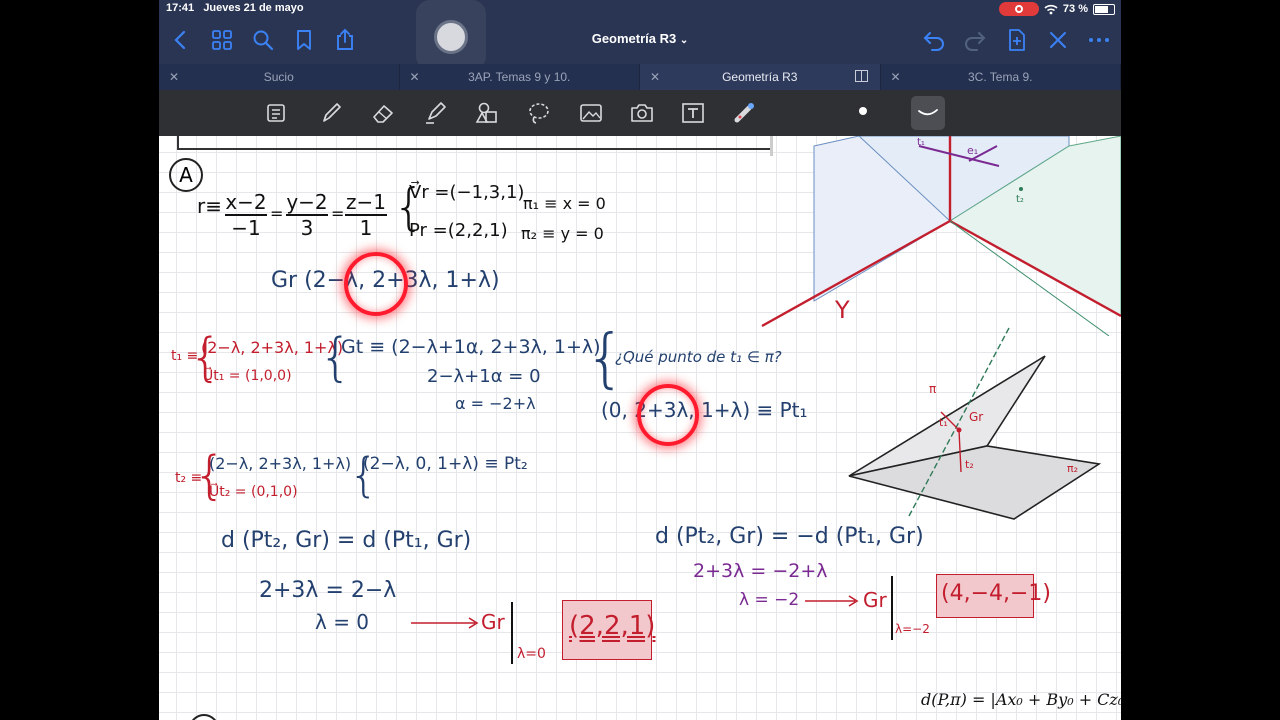  Describe the element at coordinates (445, 464) in the screenshot. I see `pt2-point: (2−λ, 0, 1+λ) ≡ Pt₂` at that location.